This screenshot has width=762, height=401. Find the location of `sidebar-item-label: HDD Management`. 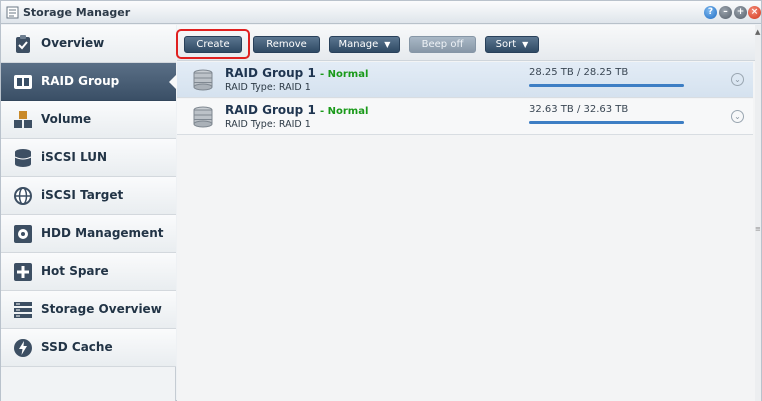

sidebar-item-label: HDD Management is located at coordinates (102, 233).